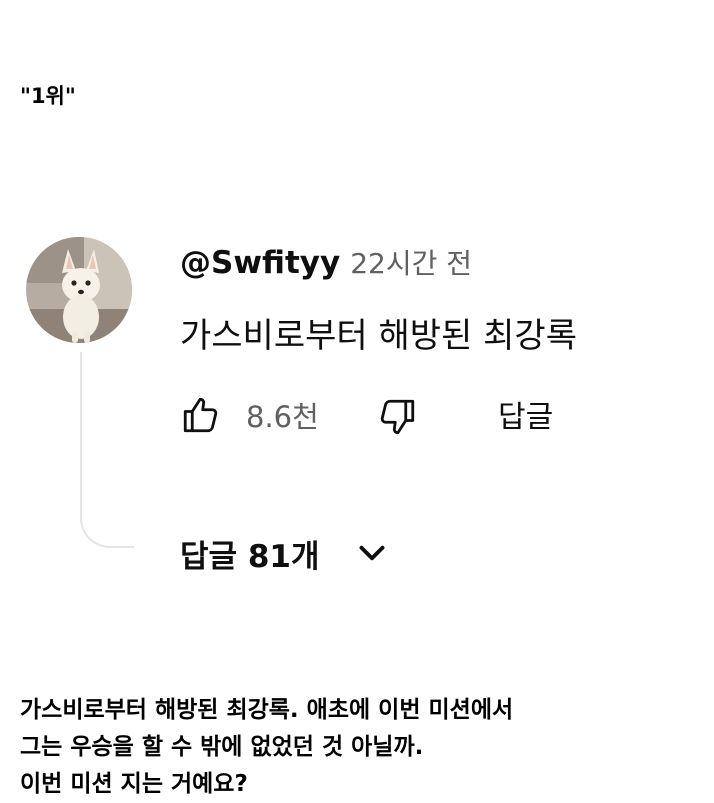  What do you see at coordinates (378, 336) in the screenshot?
I see `comment-text: 가스비로부터 해방된 최강록` at bounding box center [378, 336].